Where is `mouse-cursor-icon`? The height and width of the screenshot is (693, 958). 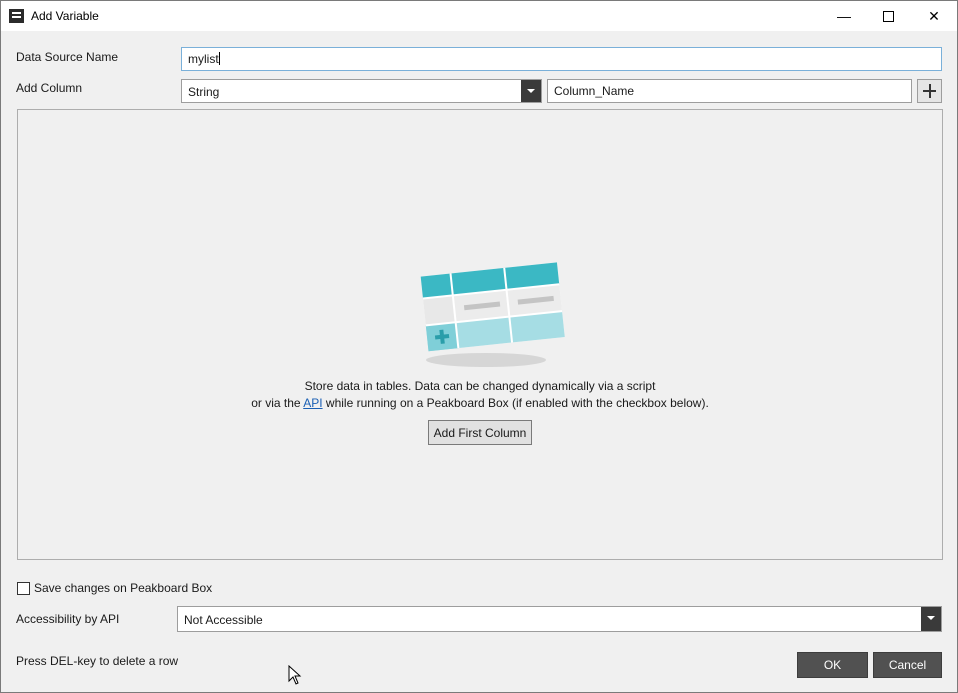
mouse-cursor-icon is located at coordinates (295, 675).